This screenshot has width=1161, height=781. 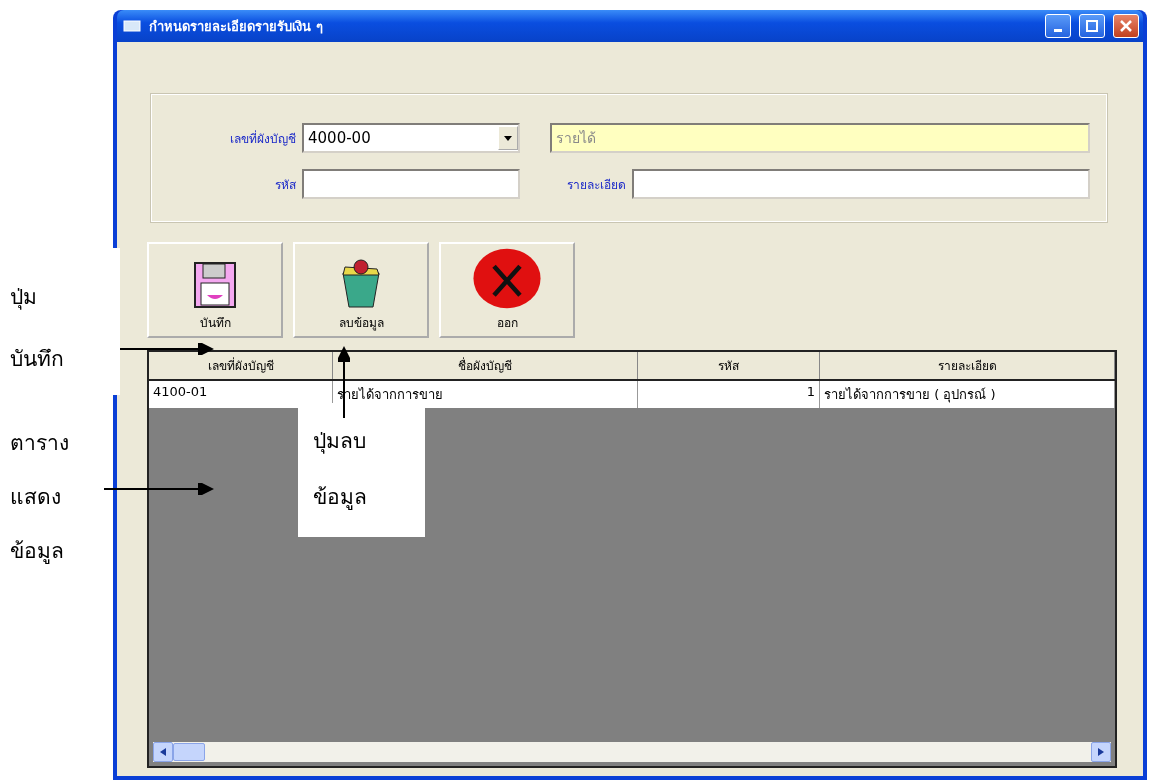 What do you see at coordinates (189, 752) in the screenshot?
I see `scroll-thumb` at bounding box center [189, 752].